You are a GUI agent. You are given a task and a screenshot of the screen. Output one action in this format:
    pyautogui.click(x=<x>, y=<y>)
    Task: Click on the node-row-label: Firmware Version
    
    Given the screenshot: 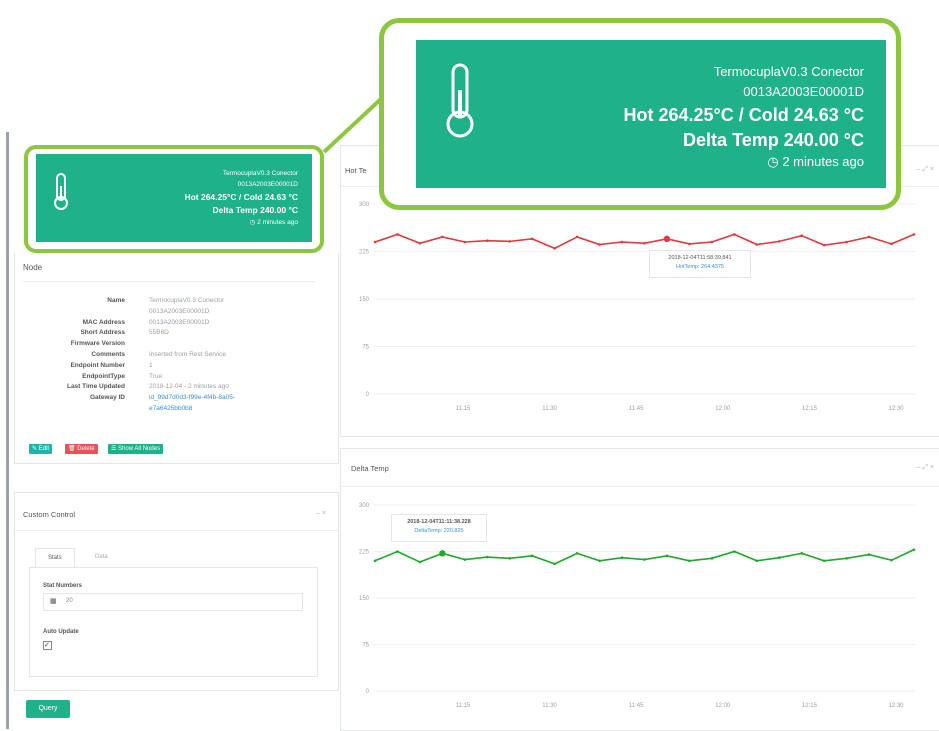 What is the action you would take?
    pyautogui.click(x=97, y=344)
    